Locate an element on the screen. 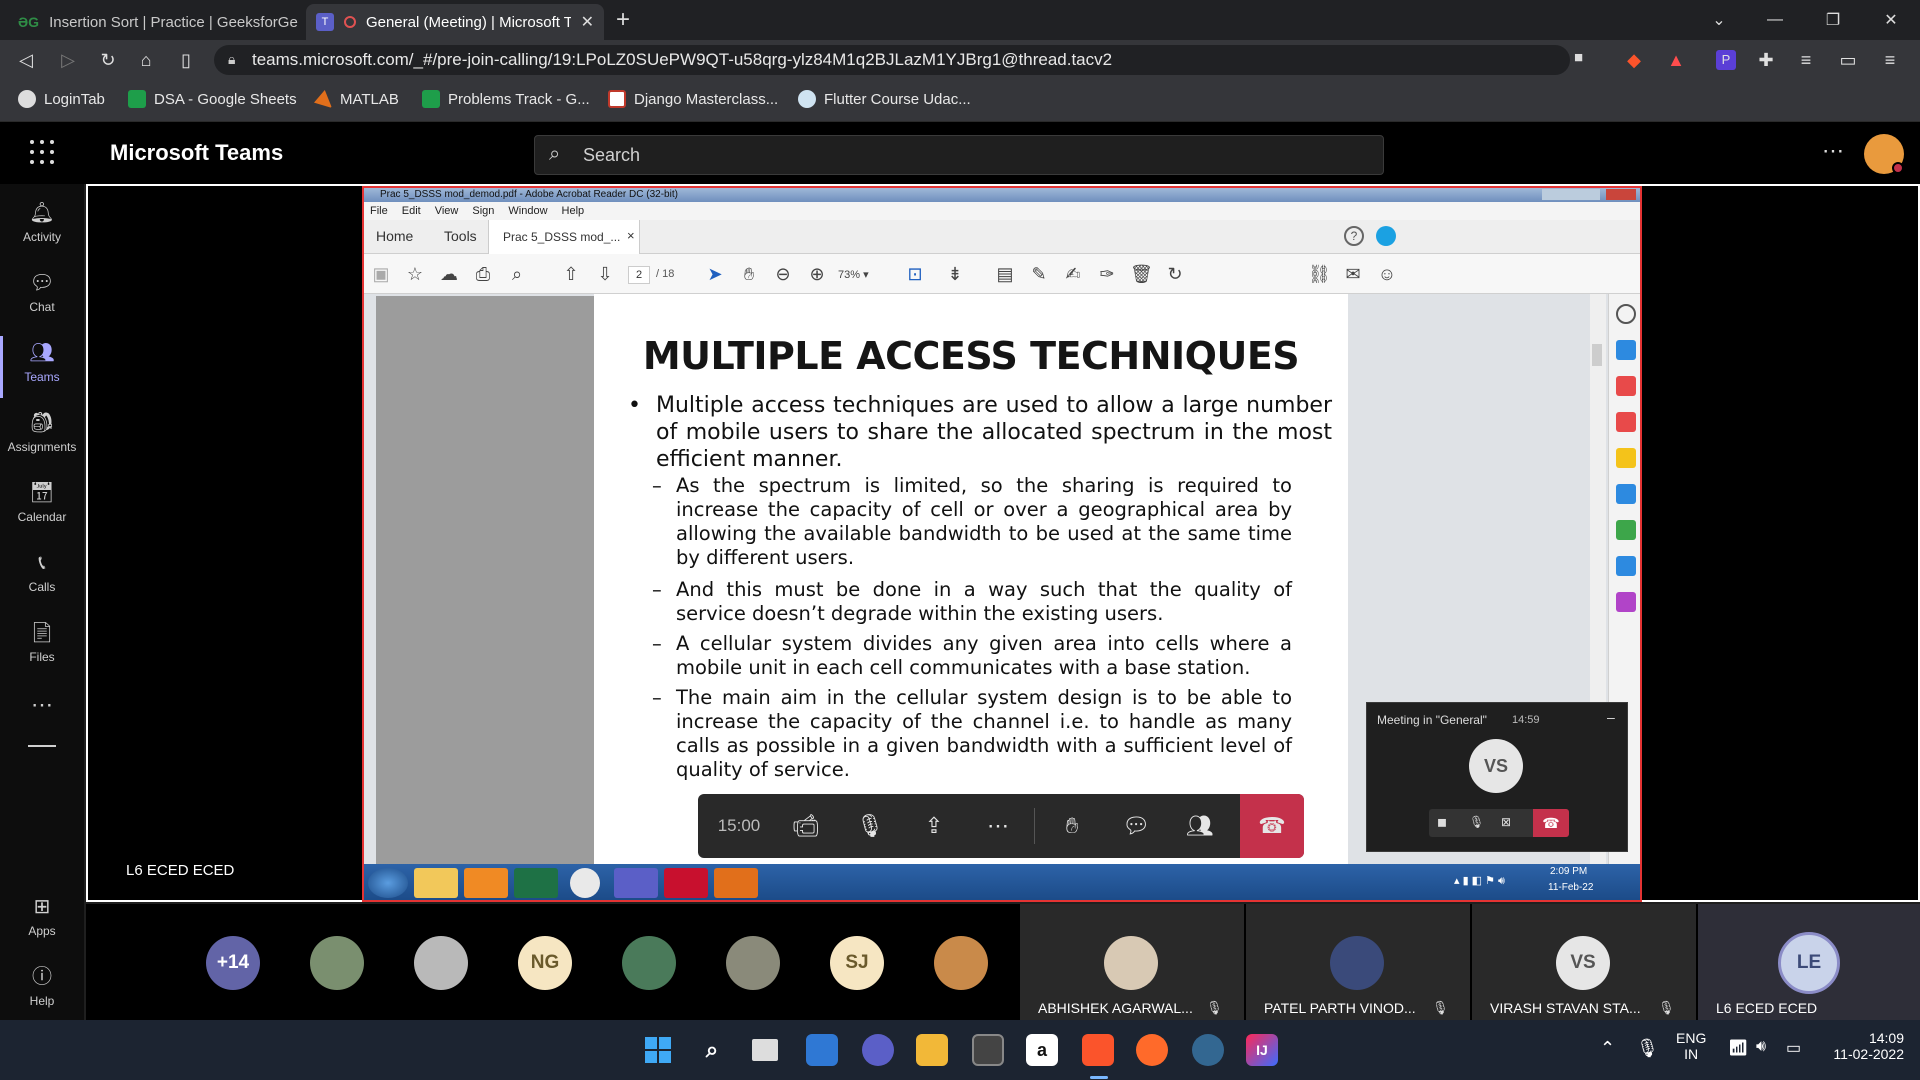 This screenshot has width=1920, height=1080. minimize-icon: – is located at coordinates (1611, 717).